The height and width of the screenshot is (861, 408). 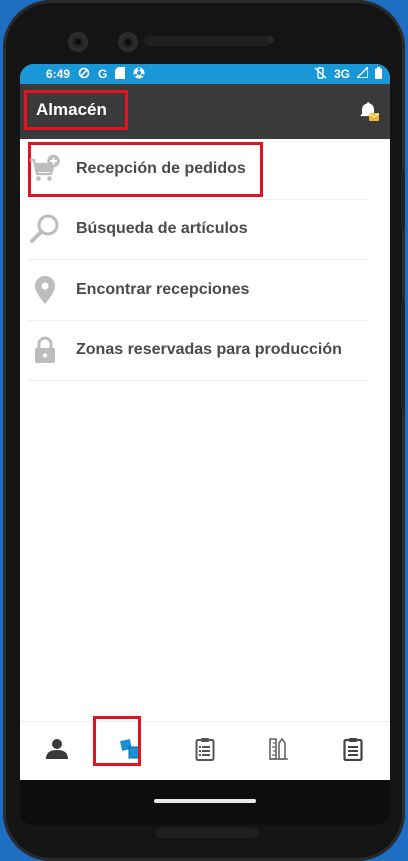 I want to click on signal-icon, so click(x=362, y=73).